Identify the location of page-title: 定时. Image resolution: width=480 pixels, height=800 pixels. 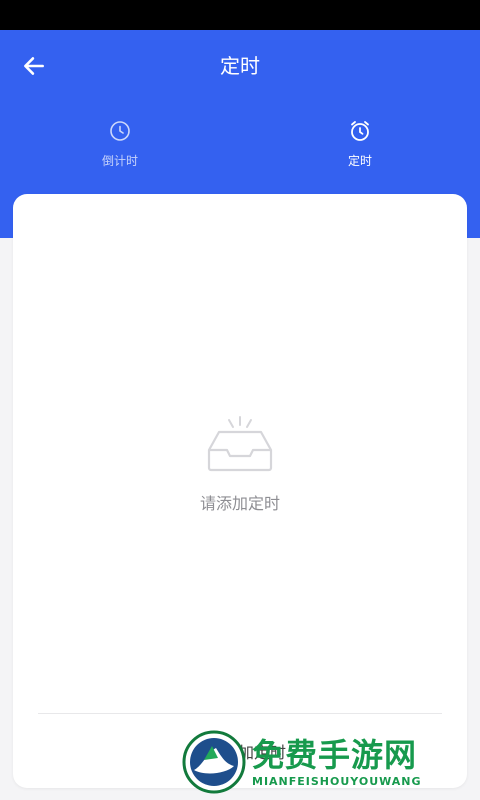
(240, 66).